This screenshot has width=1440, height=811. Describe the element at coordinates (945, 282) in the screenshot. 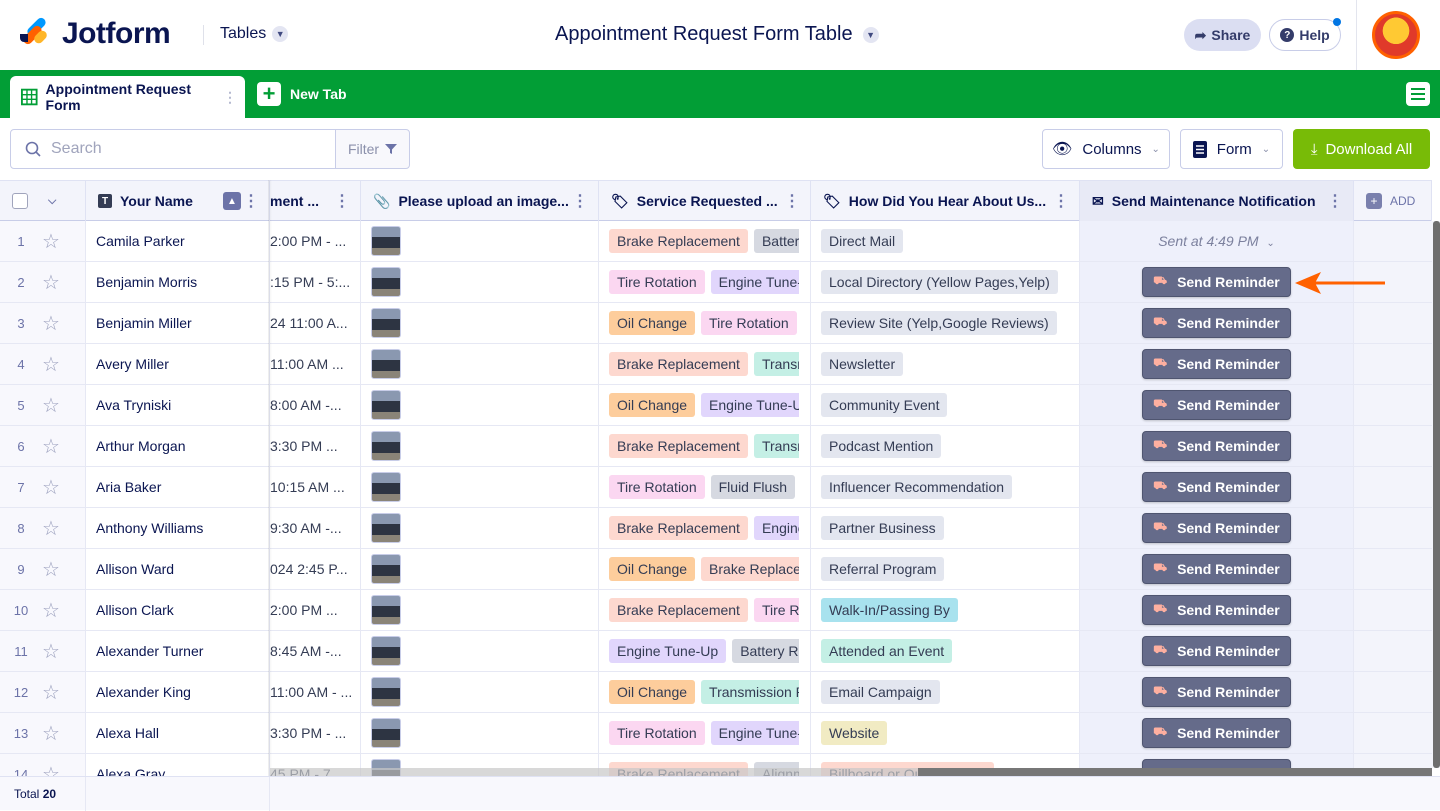

I see `hear-cell: Local Directory (Yellow Pages,Yelp)` at that location.